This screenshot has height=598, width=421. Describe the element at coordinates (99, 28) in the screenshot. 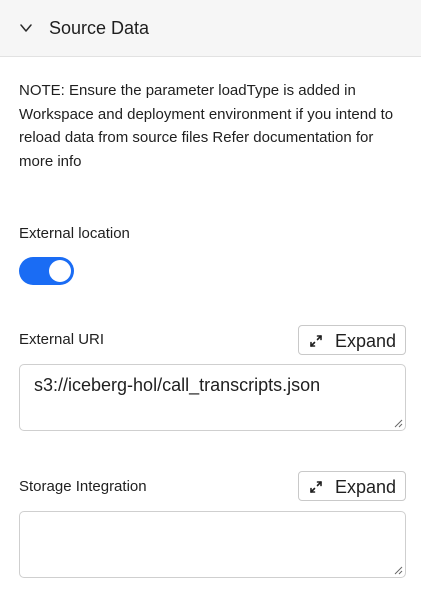

I see `section-title: Source Data` at that location.